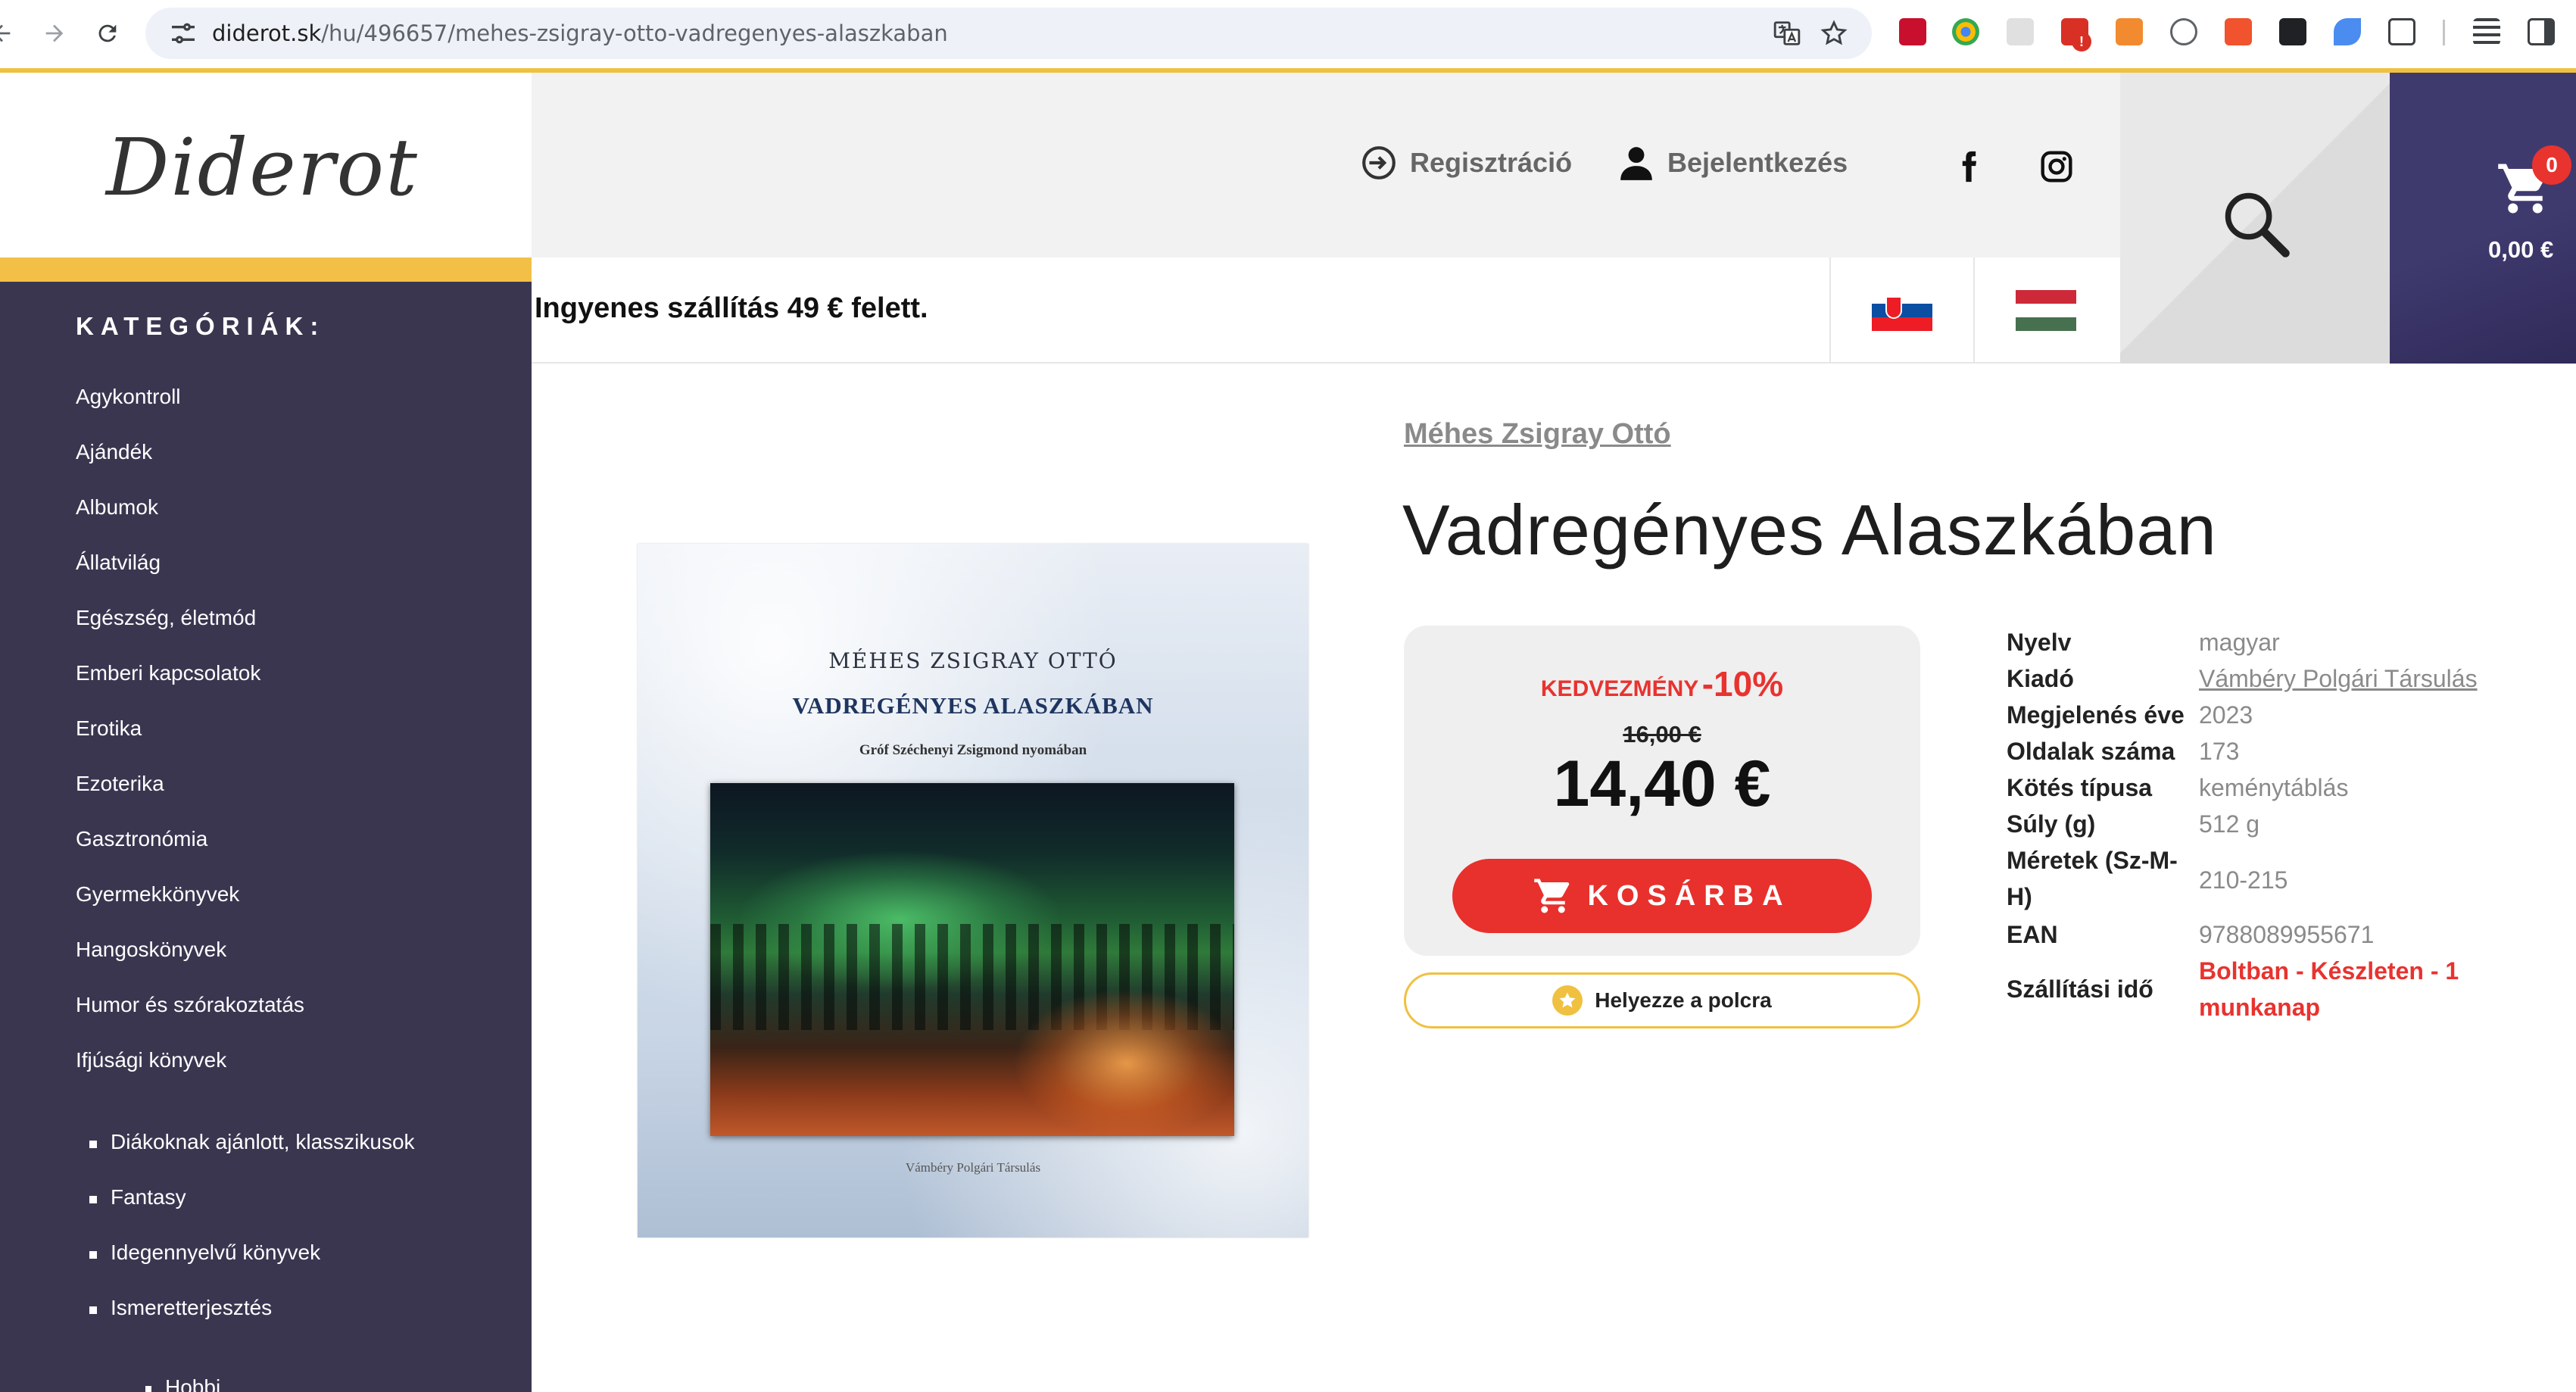  What do you see at coordinates (2051, 824) in the screenshot?
I see `spec-label-weight: Súly (g)` at bounding box center [2051, 824].